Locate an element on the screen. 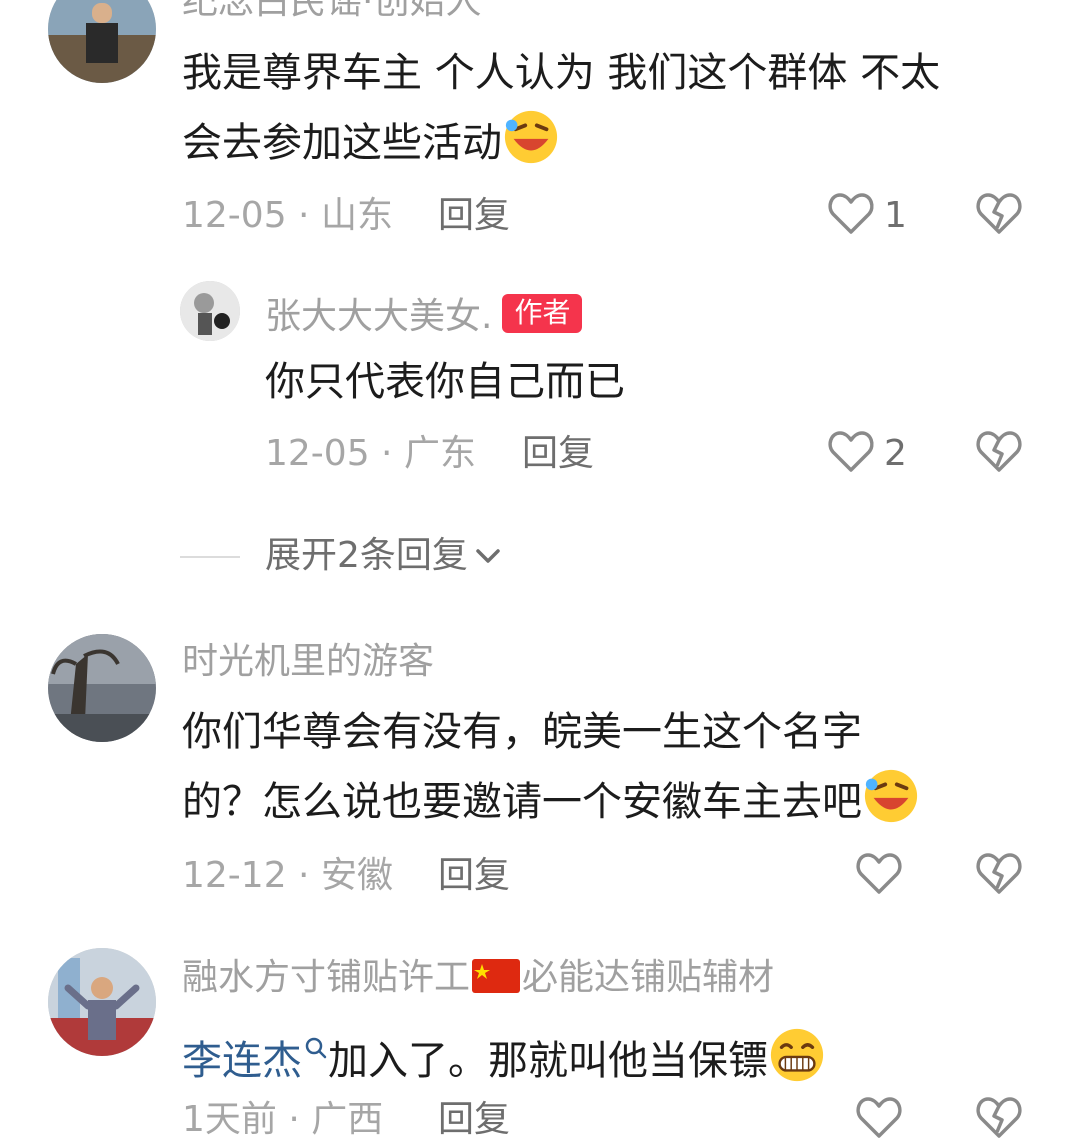 The height and width of the screenshot is (1146, 1080). comment-meta: 1天前 · 广西 is located at coordinates (283, 1119).